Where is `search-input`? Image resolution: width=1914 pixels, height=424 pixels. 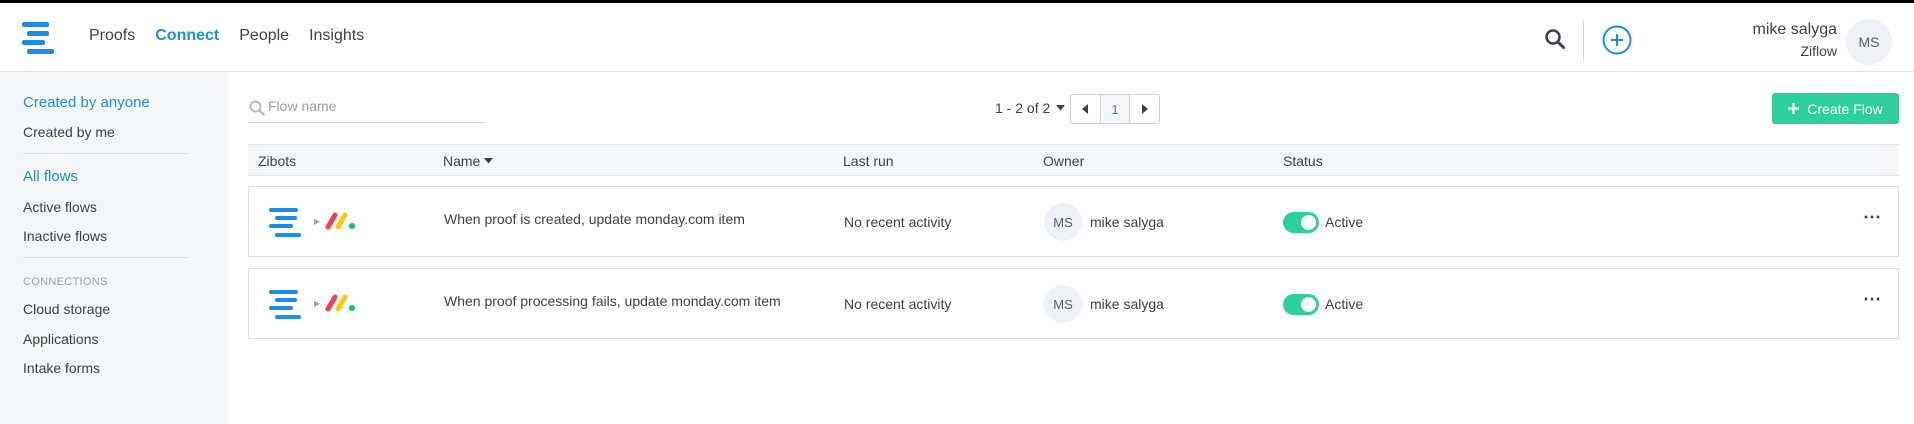 search-input is located at coordinates (373, 106).